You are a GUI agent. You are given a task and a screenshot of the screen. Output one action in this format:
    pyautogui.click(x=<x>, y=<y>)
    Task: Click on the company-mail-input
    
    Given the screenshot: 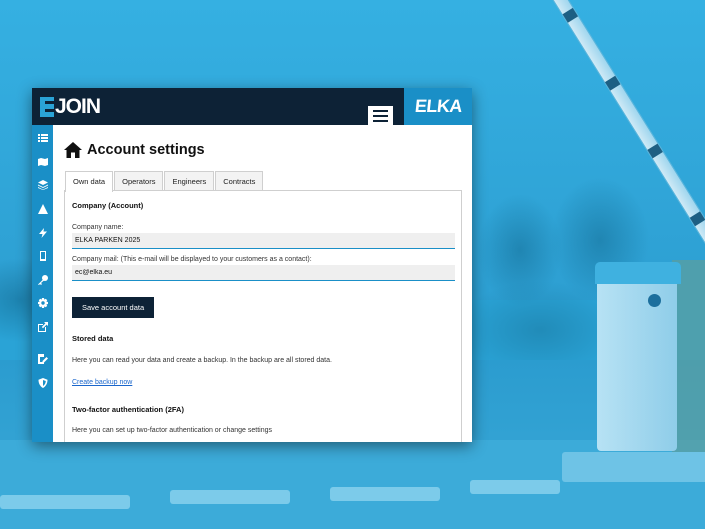 What is the action you would take?
    pyautogui.click(x=263, y=273)
    